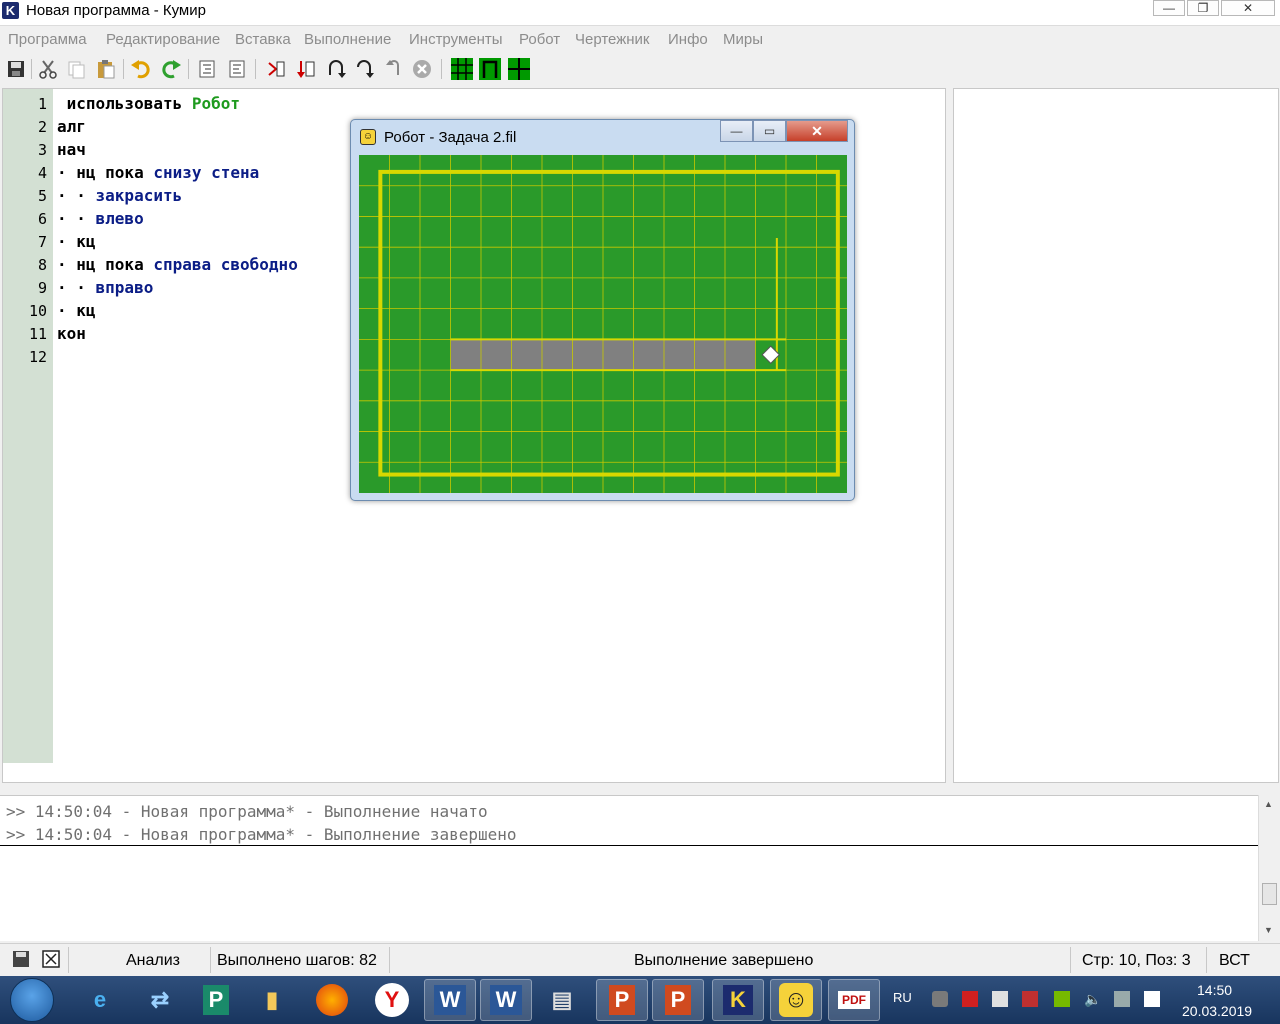 This screenshot has height=1024, width=1280. I want to click on yandex-browser-icon: Y, so click(392, 1000).